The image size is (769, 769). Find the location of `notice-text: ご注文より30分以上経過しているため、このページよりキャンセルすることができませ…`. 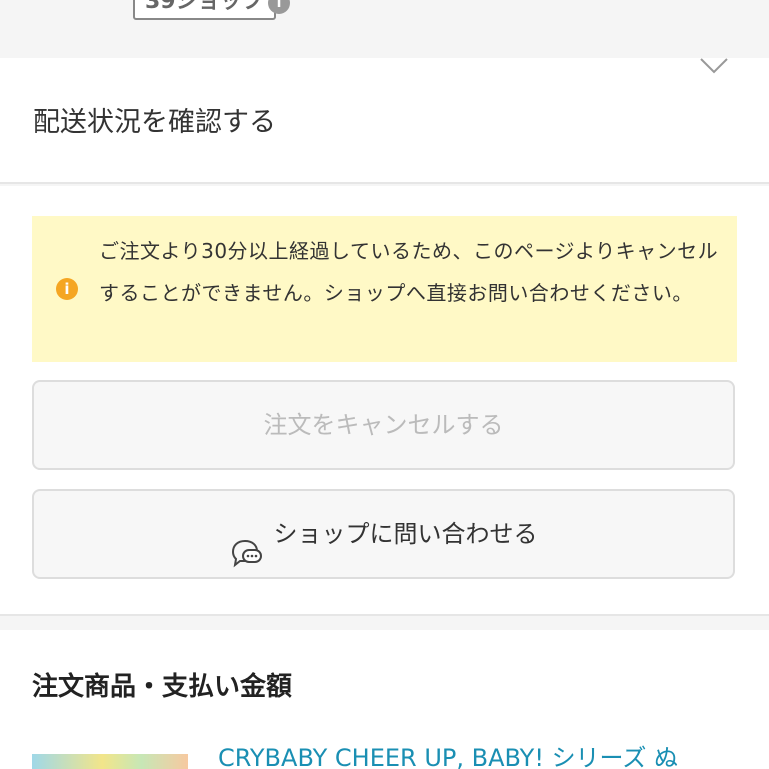

notice-text: ご注文より30分以上経過しているため、このページよりキャンセルすることができませ… is located at coordinates (409, 272).